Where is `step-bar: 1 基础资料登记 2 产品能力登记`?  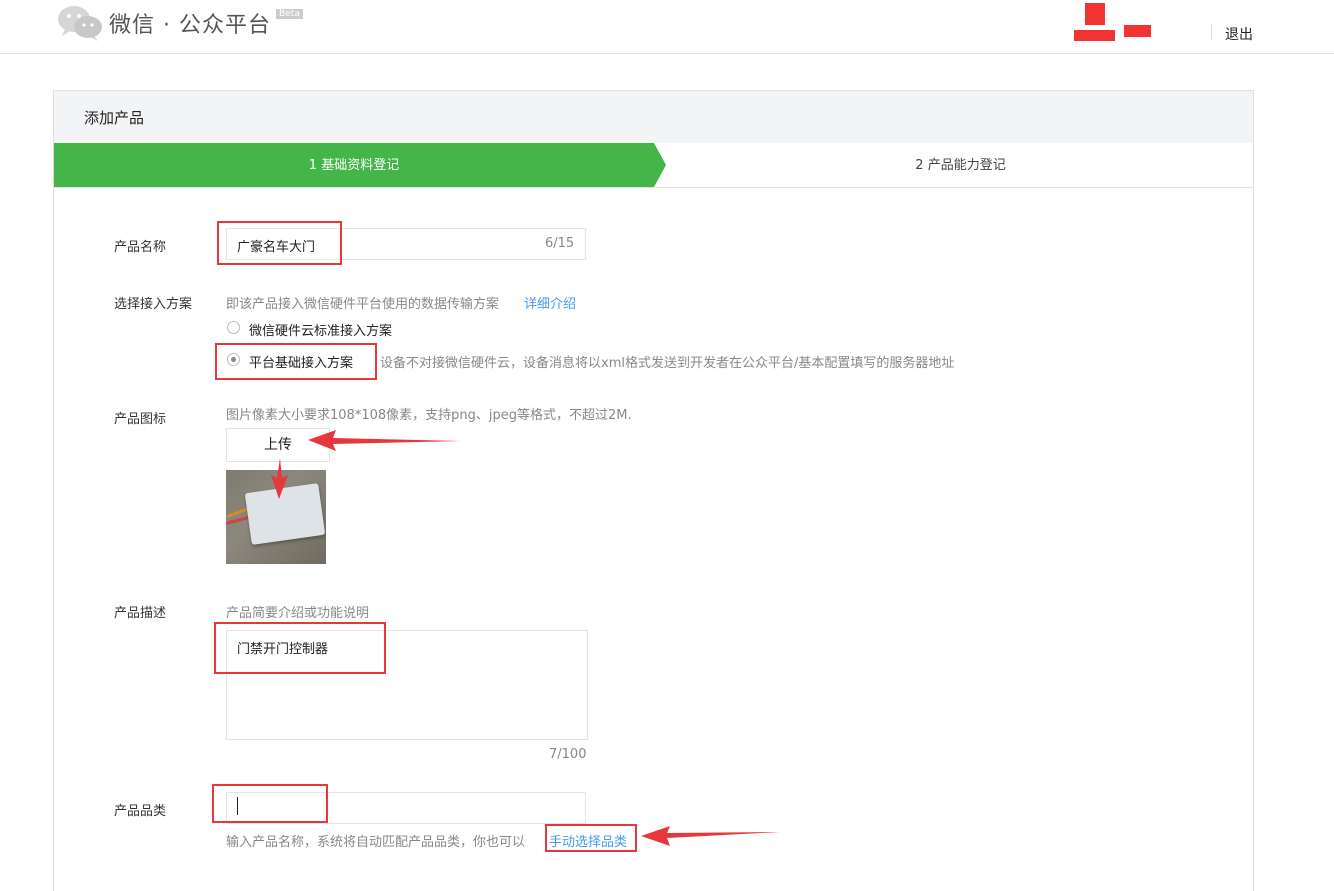 step-bar: 1 基础资料登记 2 产品能力登记 is located at coordinates (653, 165).